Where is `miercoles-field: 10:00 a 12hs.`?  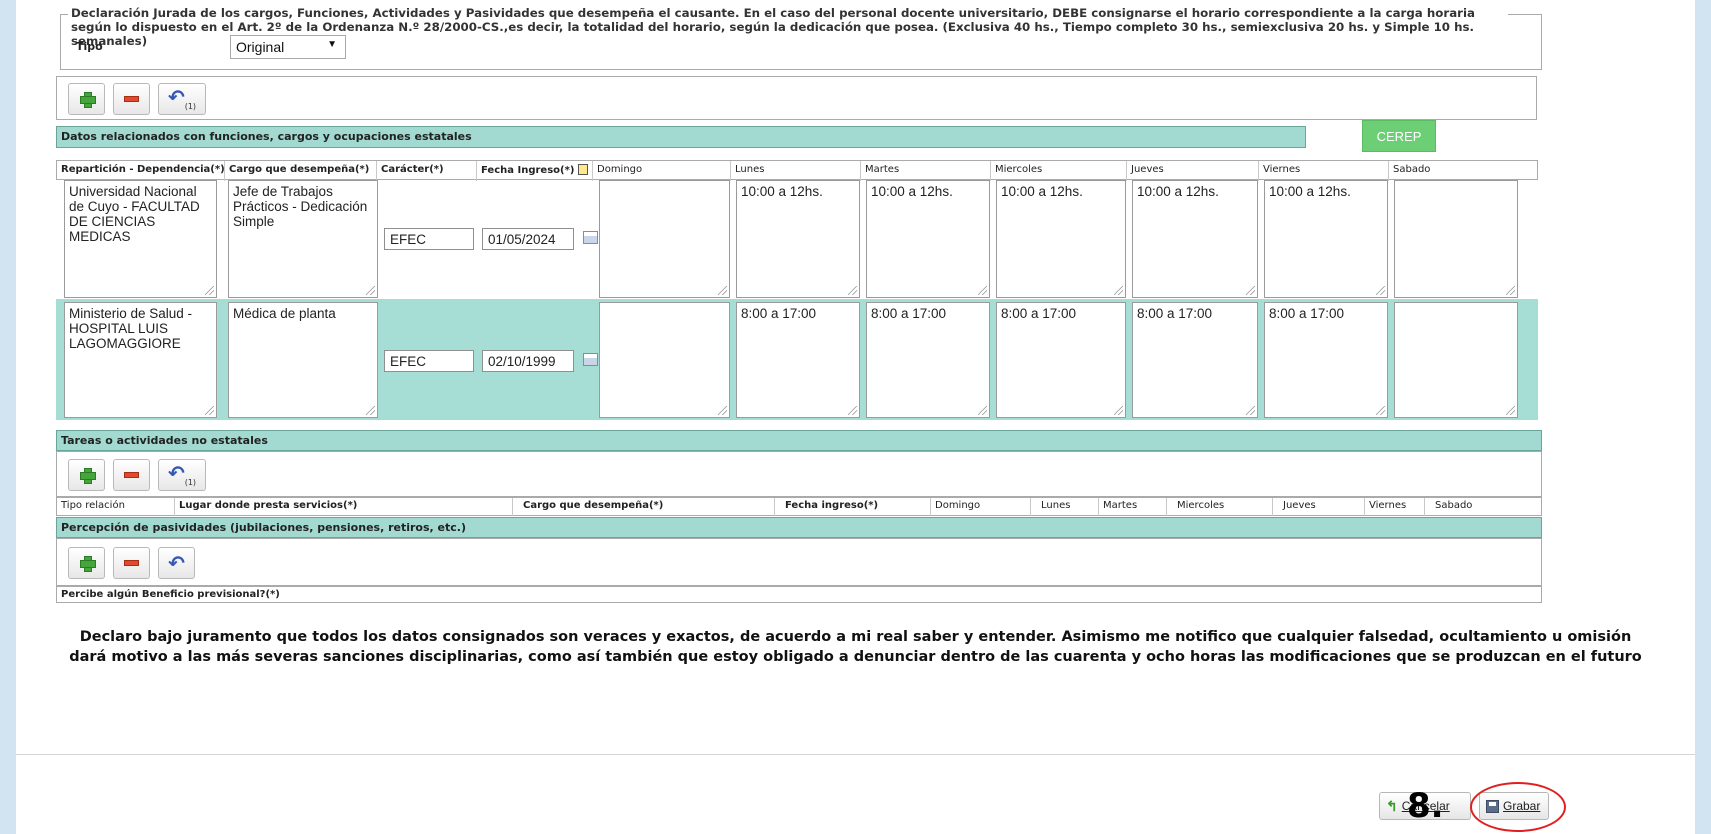 miercoles-field: 10:00 a 12hs. is located at coordinates (1061, 239).